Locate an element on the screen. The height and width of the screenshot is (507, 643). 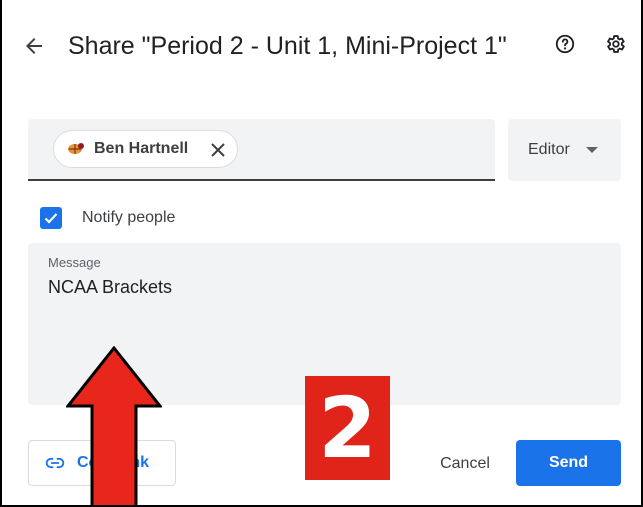
role-selected-value: Editor is located at coordinates (549, 149).